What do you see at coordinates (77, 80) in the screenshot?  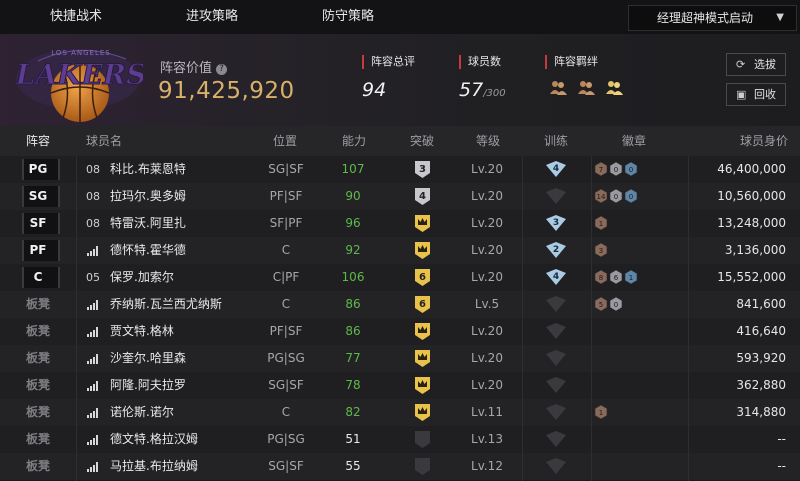 I see `team-logo: LOS ANGELES LAKERS` at bounding box center [77, 80].